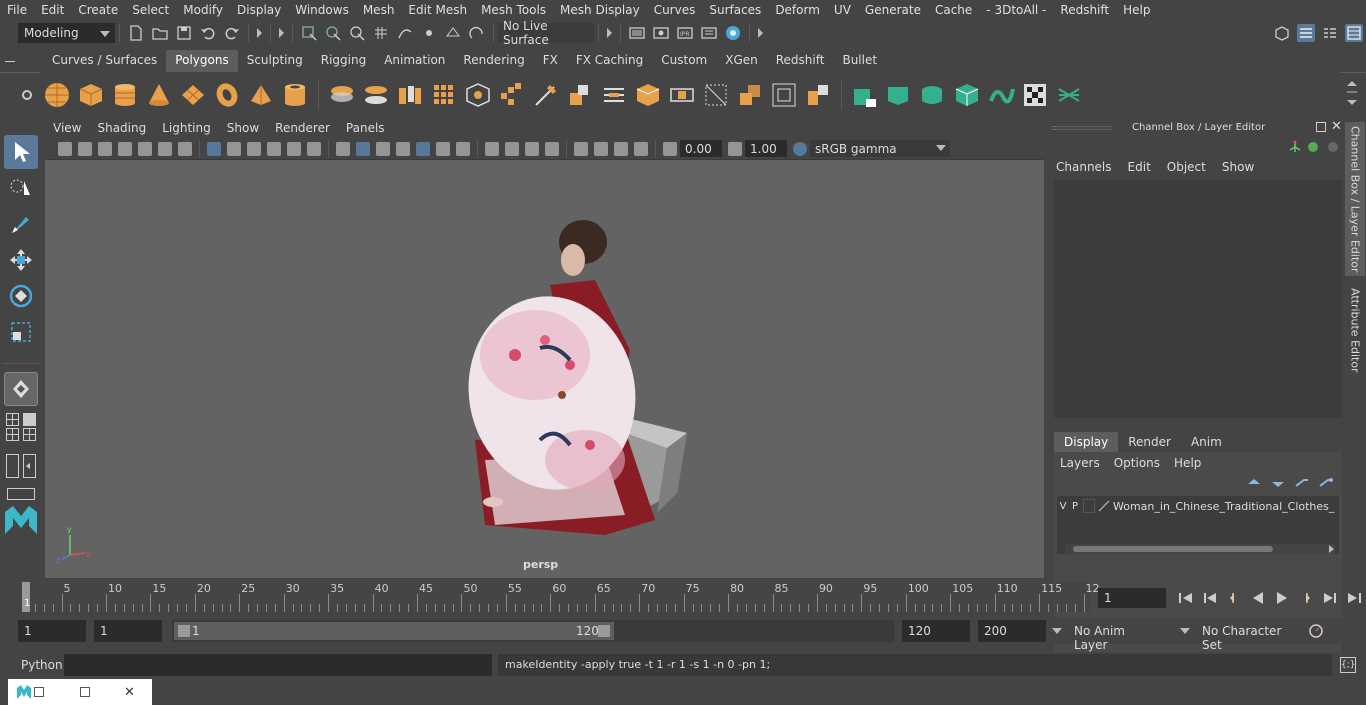 This screenshot has height=705, width=1366. Describe the element at coordinates (145, 148) in the screenshot. I see `grease-pencil-icon` at that location.